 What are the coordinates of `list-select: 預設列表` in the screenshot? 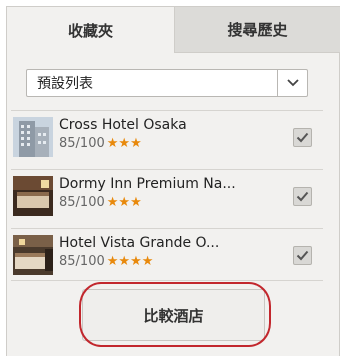 It's located at (167, 83).